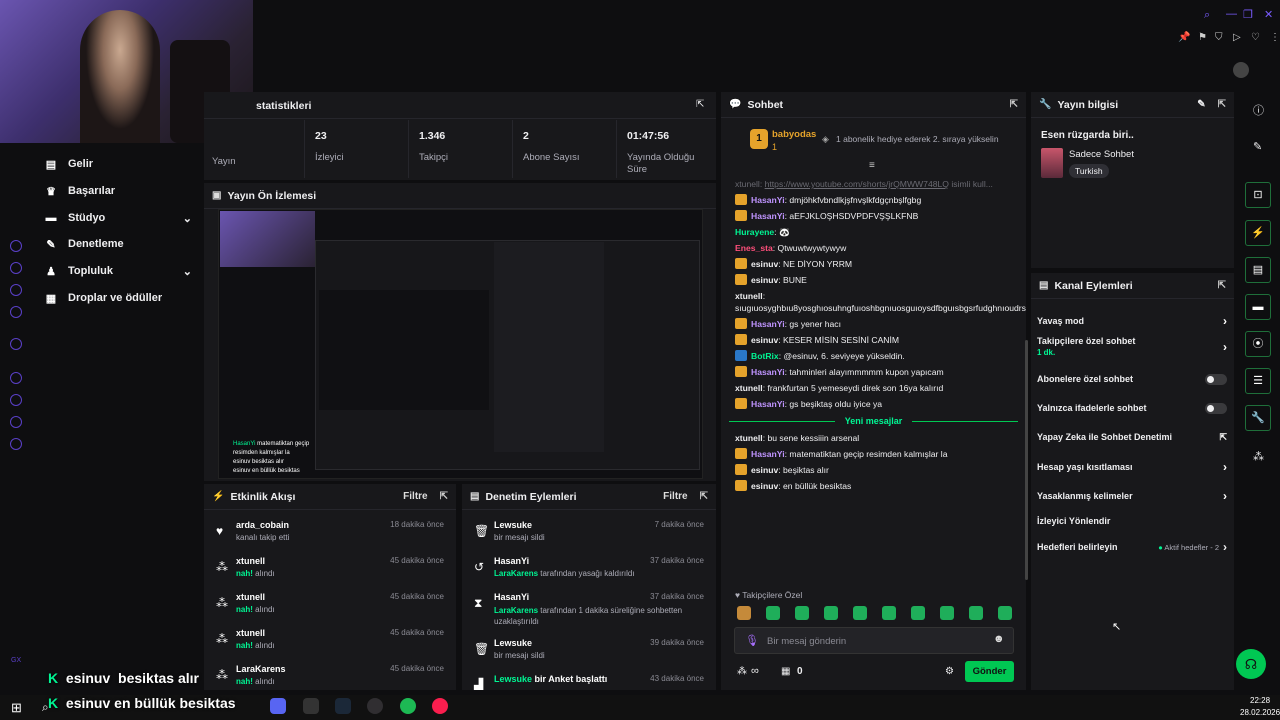  What do you see at coordinates (1132, 521) in the screenshot?
I see `action-redirect-viewers: İzleyici Yönlendir` at bounding box center [1132, 521].